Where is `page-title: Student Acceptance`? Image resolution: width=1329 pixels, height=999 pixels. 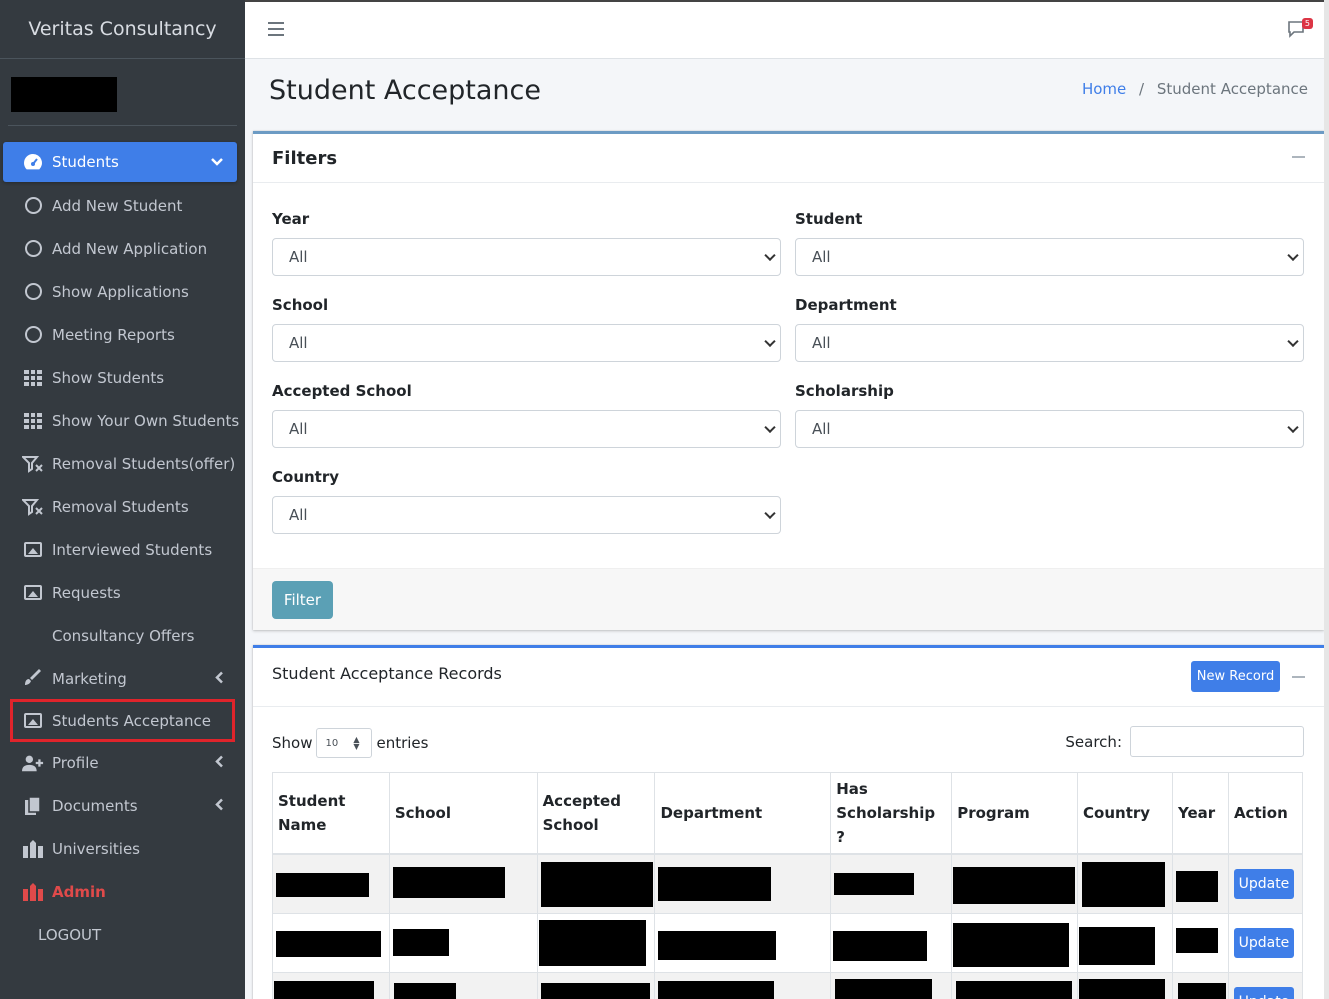 page-title: Student Acceptance is located at coordinates (405, 90).